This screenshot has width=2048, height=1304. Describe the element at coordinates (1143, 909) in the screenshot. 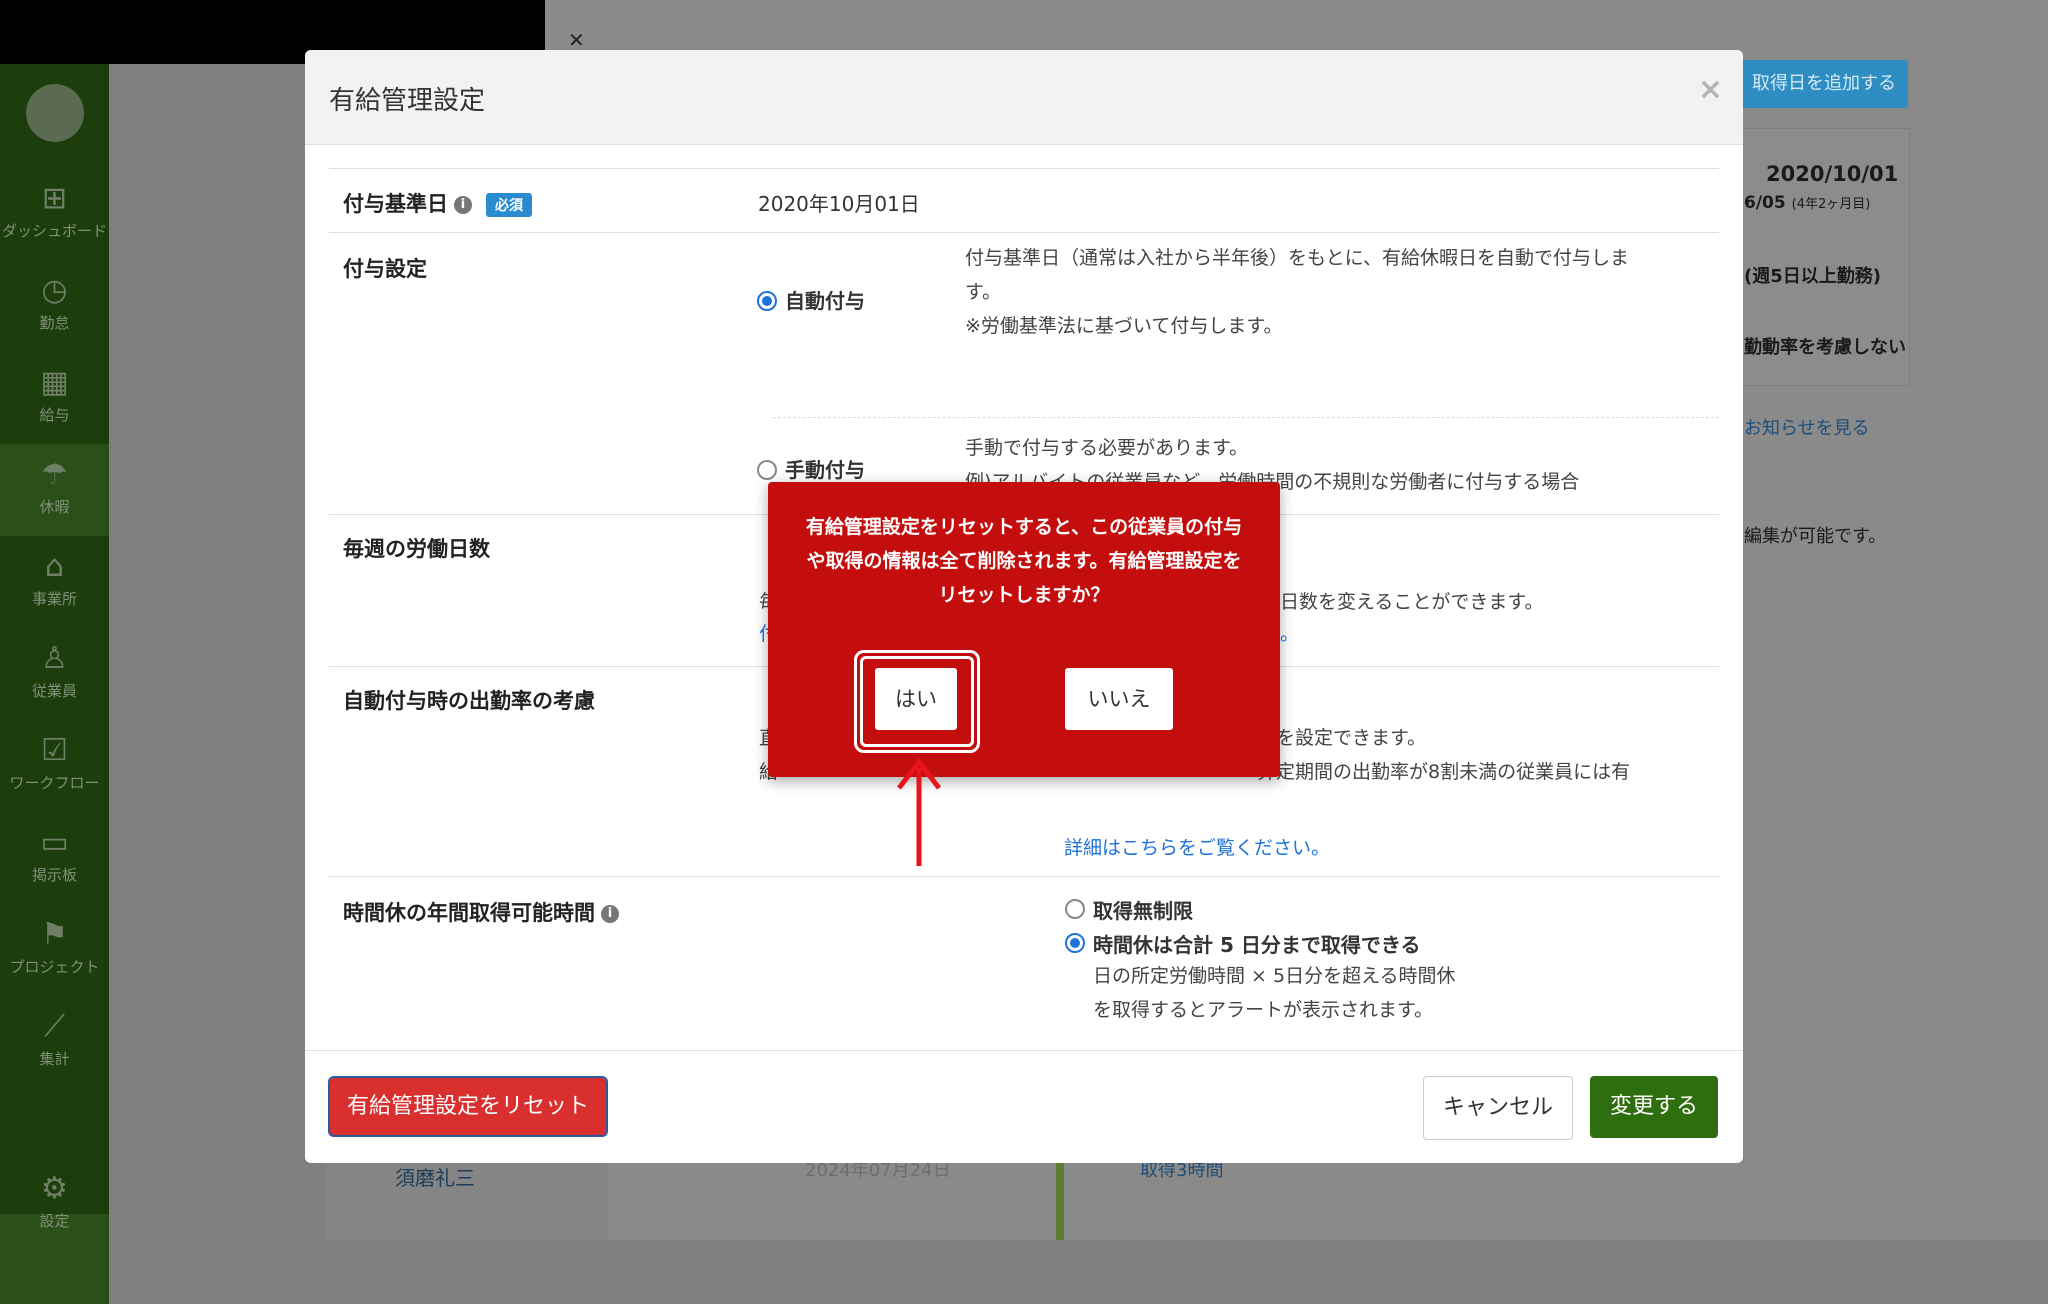

I see `unlimited-label: 取得無制限` at that location.